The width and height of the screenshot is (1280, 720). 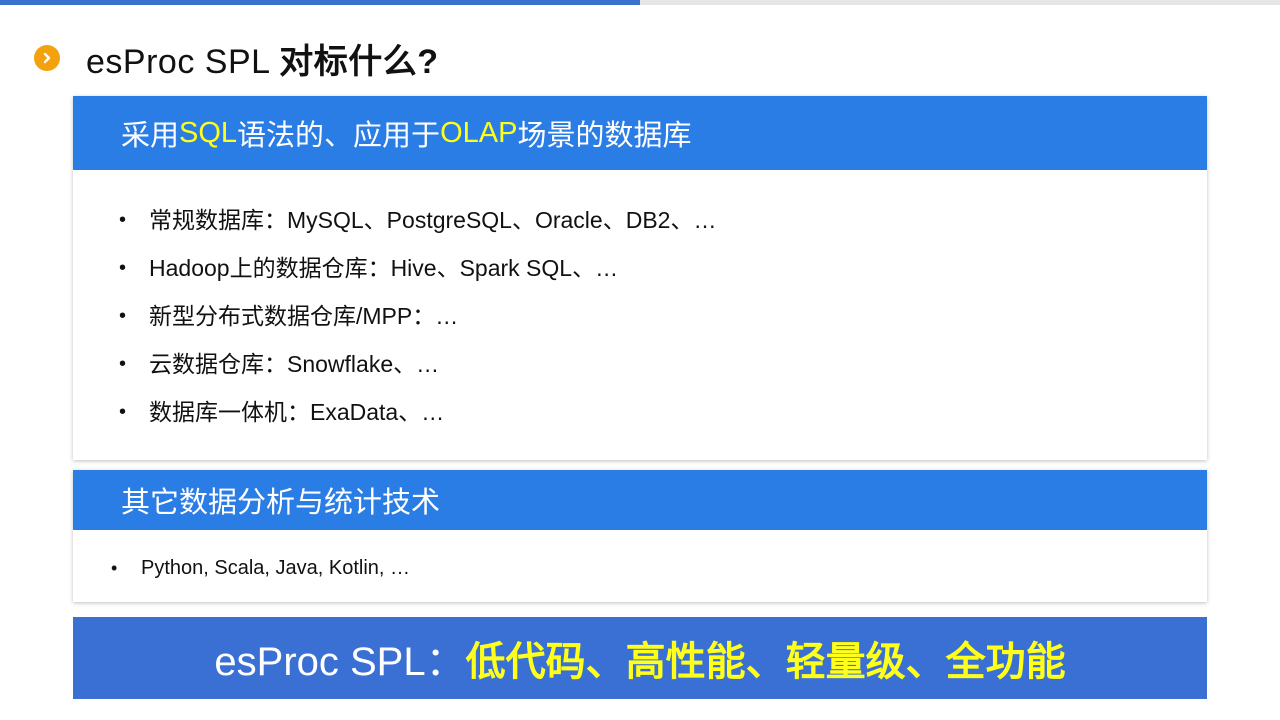 What do you see at coordinates (479, 132) in the screenshot?
I see `header-highlight-olap: OLAP` at bounding box center [479, 132].